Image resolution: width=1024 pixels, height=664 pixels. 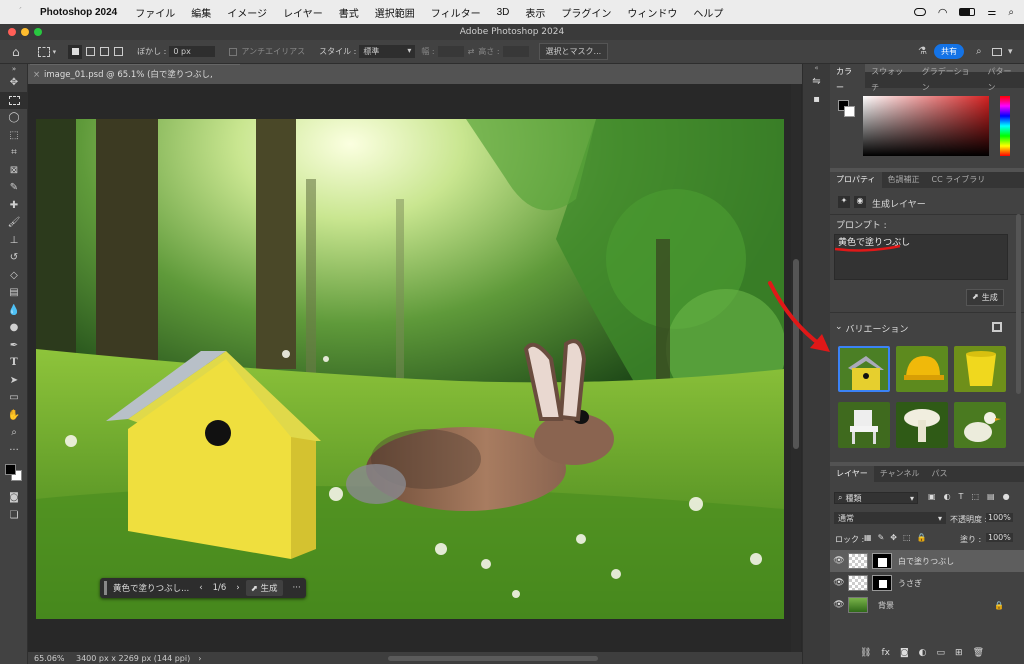 I want to click on pixel-filter-icon: ▣, so click(x=932, y=496).